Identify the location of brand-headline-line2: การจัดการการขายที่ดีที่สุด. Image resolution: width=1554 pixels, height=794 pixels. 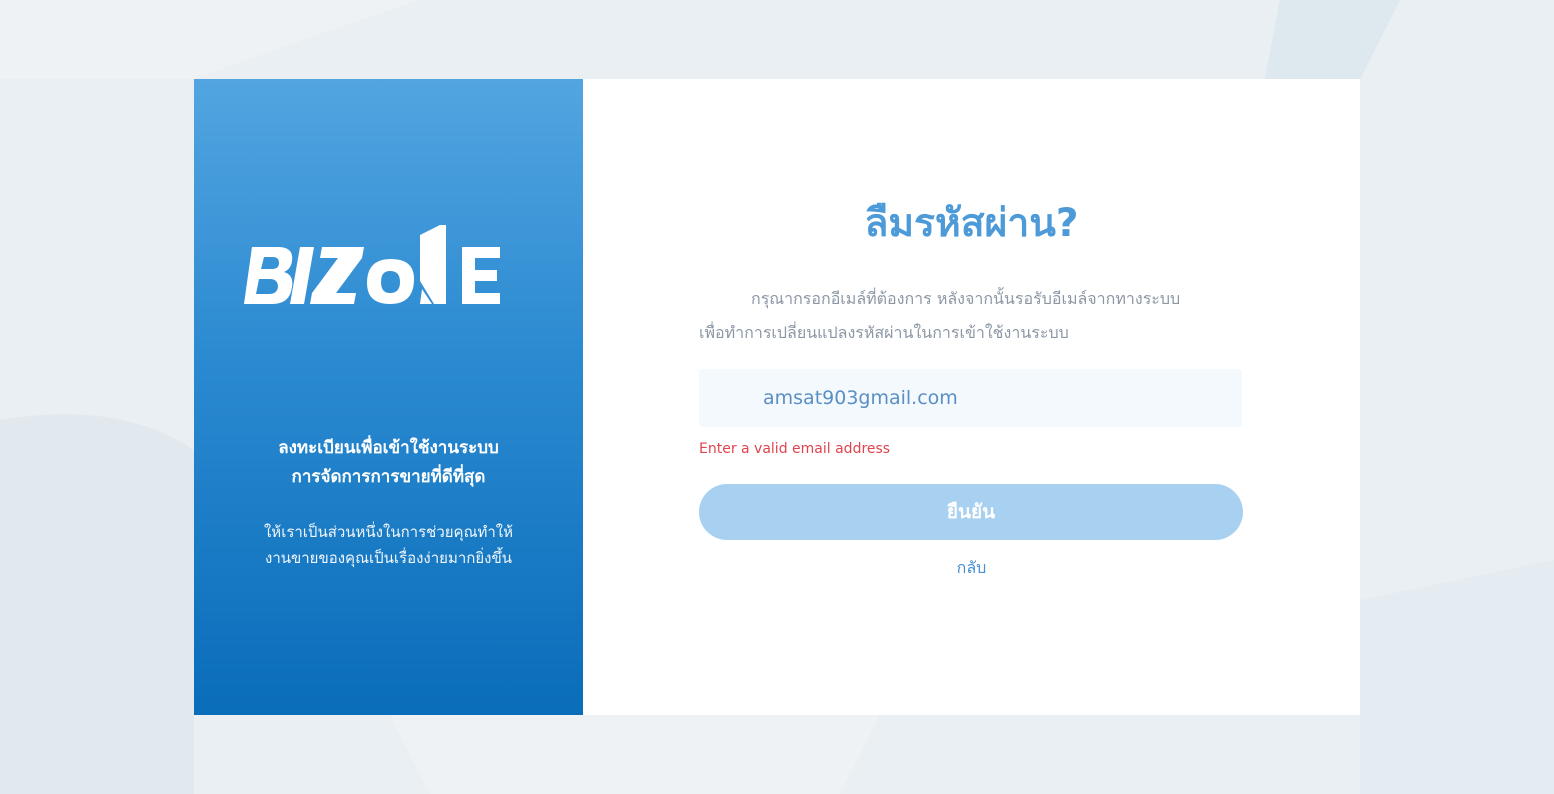
(388, 477).